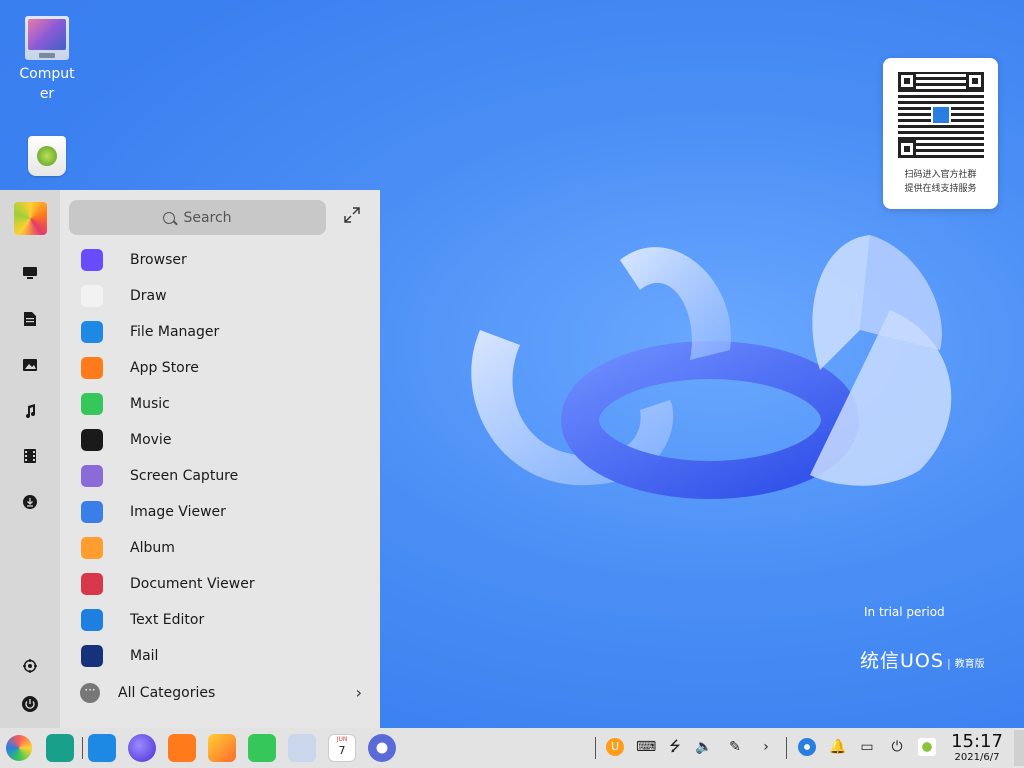  What do you see at coordinates (30, 502) in the screenshot?
I see `download-icon` at bounding box center [30, 502].